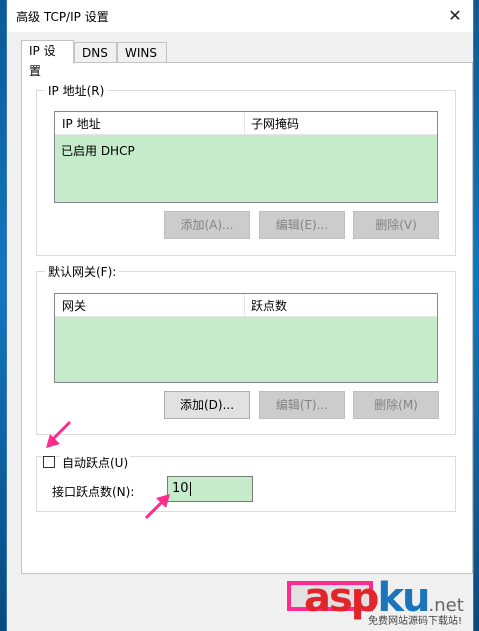  Describe the element at coordinates (396, 225) in the screenshot. I see `delete-ip-button: 删除(V)` at that location.